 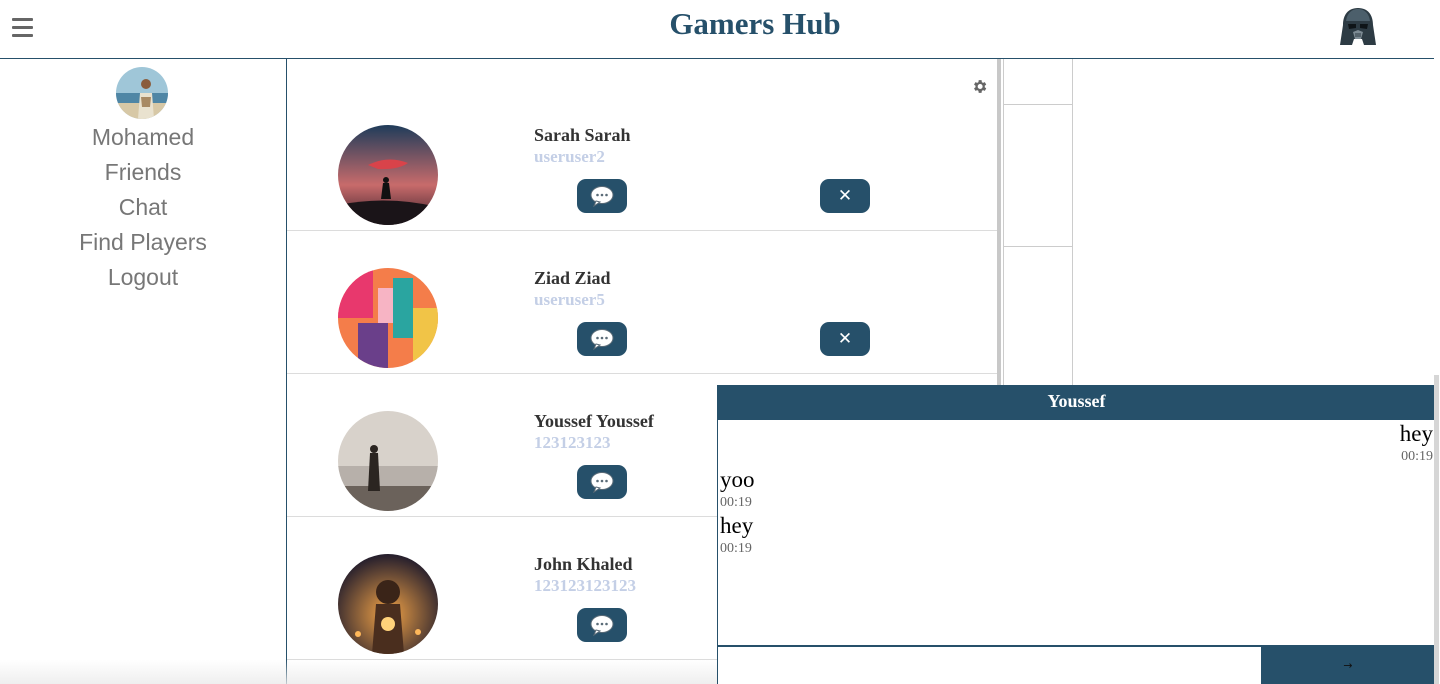 I want to click on top-header: Gamers Hub, so click(x=717, y=29).